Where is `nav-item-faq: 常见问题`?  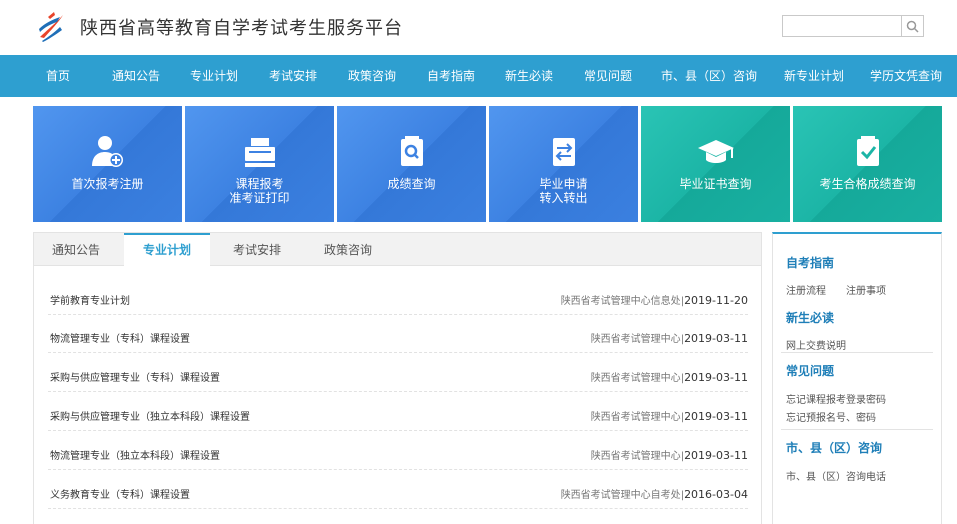
nav-item-faq: 常见问题 is located at coordinates (608, 76).